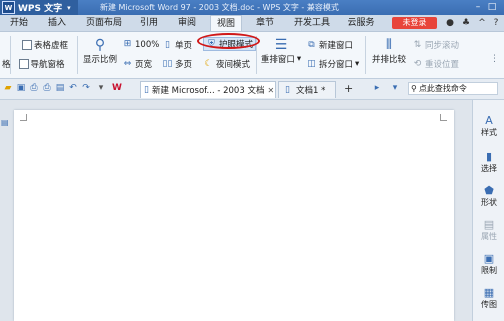 This screenshot has height=321, width=504. I want to click on new-window-label: 新建窗口, so click(336, 46).